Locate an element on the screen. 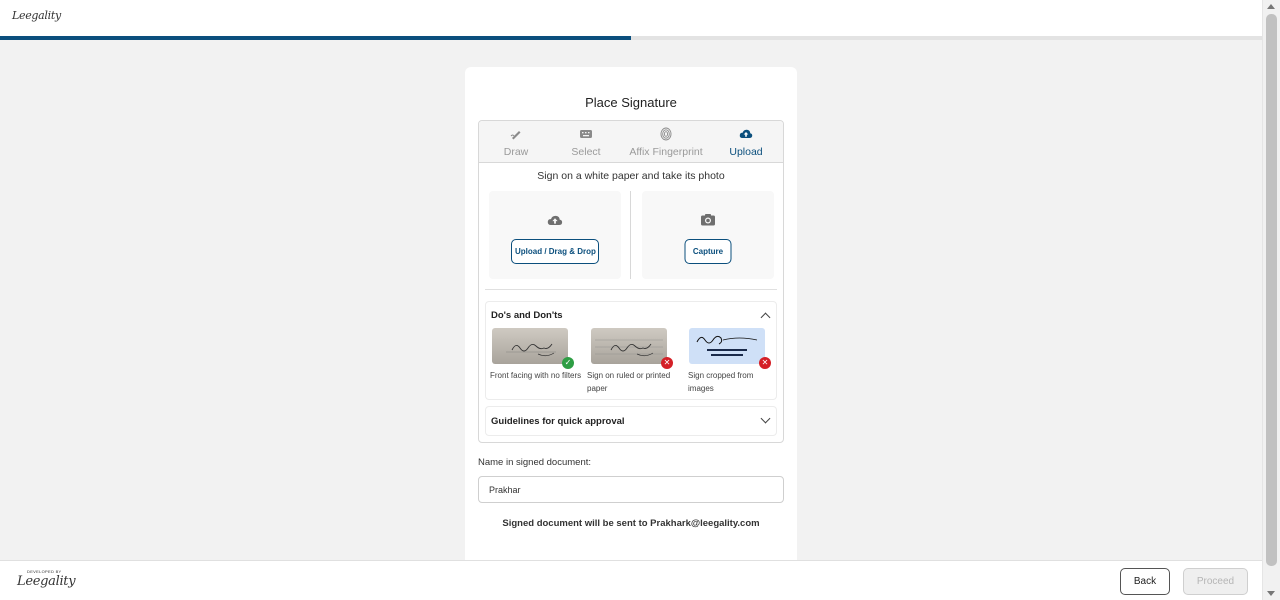 Image resolution: width=1280 pixels, height=600 pixels. leegality-footer-logo: Leegality is located at coordinates (46, 581).